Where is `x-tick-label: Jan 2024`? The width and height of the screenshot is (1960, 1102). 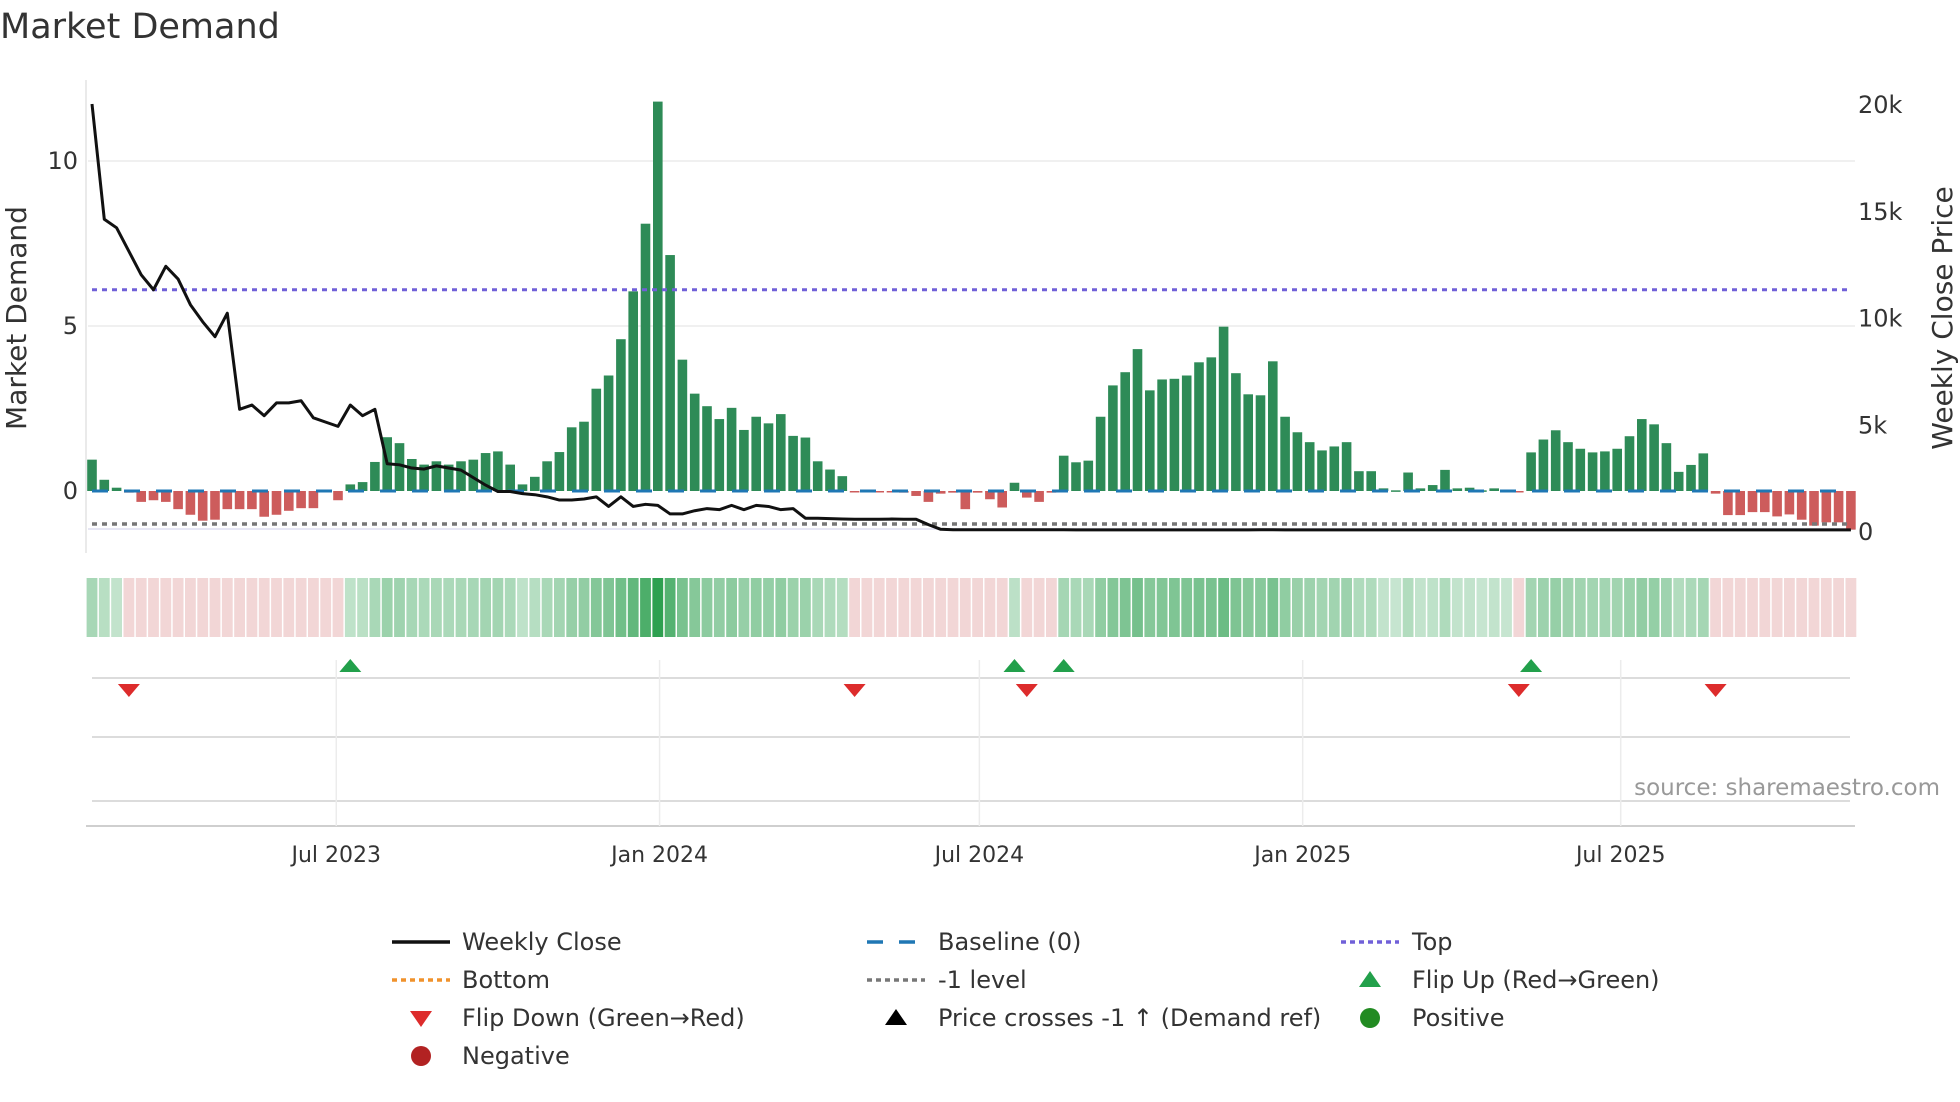
x-tick-label: Jan 2024 is located at coordinates (658, 855).